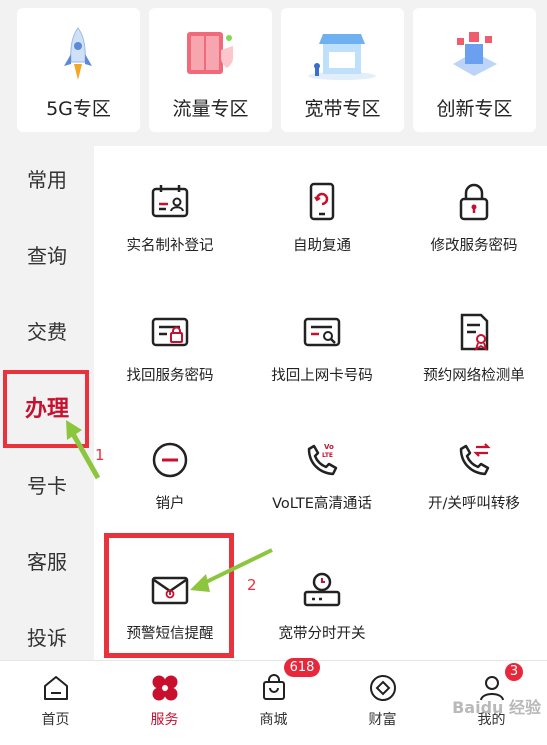 This screenshot has width=547, height=745. Describe the element at coordinates (170, 201) in the screenshot. I see `id-card-icon` at that location.